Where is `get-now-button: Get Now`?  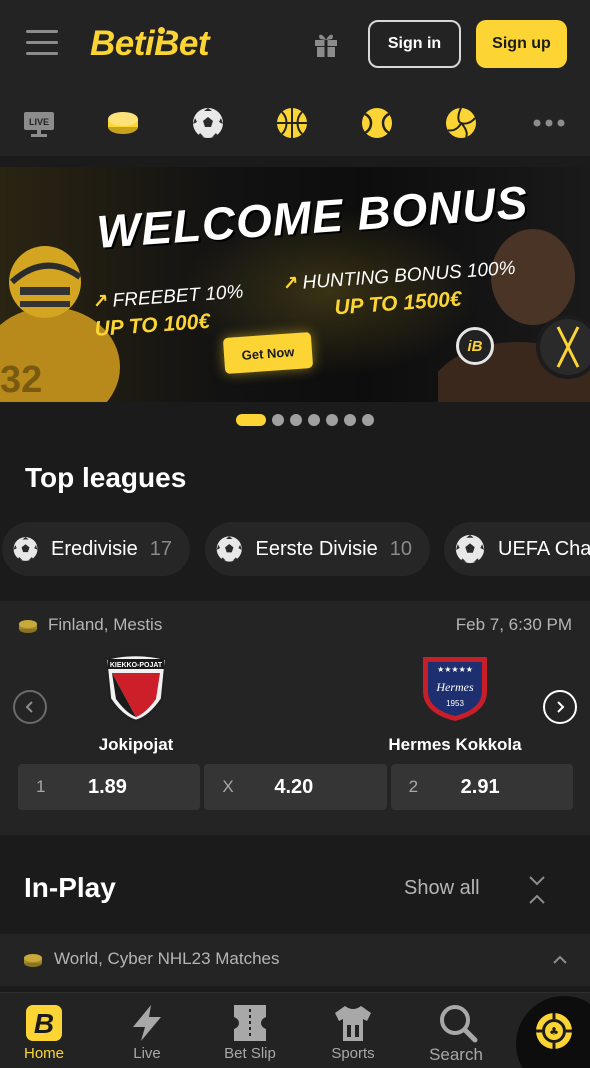
get-now-button: Get Now is located at coordinates (268, 353).